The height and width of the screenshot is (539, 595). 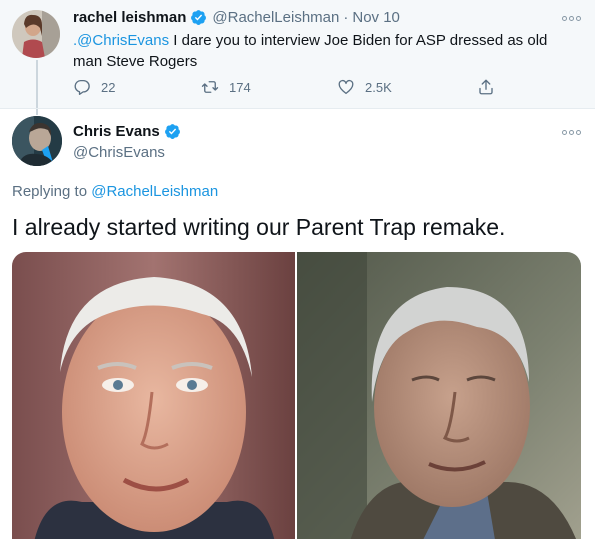 I want to click on author-handle: @RachelLeishman, so click(x=275, y=17).